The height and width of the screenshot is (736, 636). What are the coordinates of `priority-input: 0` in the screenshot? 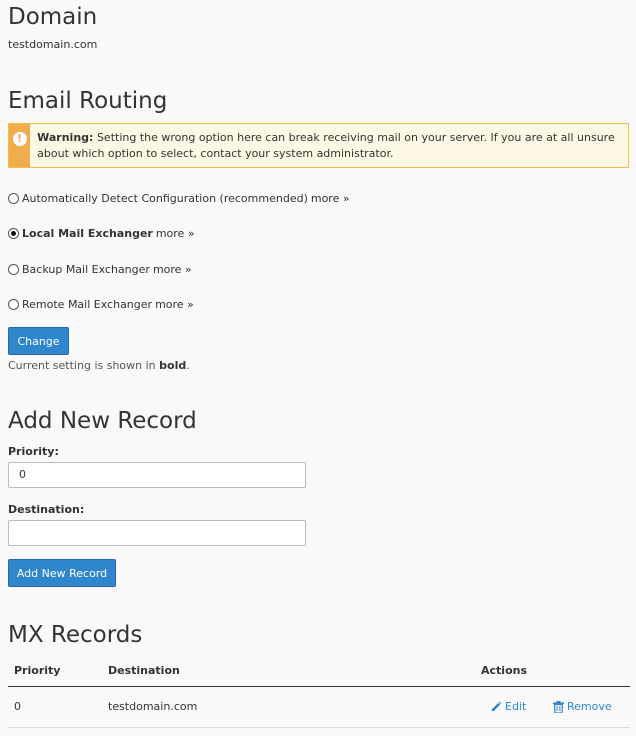 It's located at (157, 475).